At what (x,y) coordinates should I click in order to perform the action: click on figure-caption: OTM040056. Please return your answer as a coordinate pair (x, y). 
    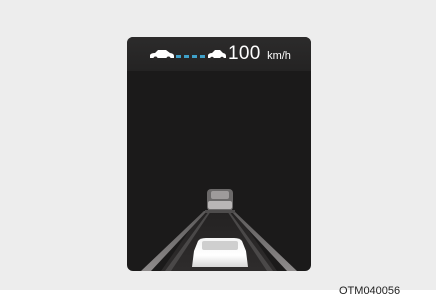
    Looking at the image, I should click on (370, 291).